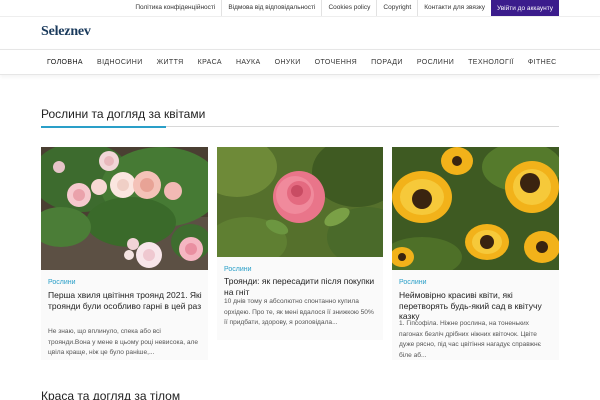 This screenshot has height=400, width=600. Describe the element at coordinates (491, 62) in the screenshot. I see `nav-item-technology: ТЕХНОЛОГІЇ` at that location.